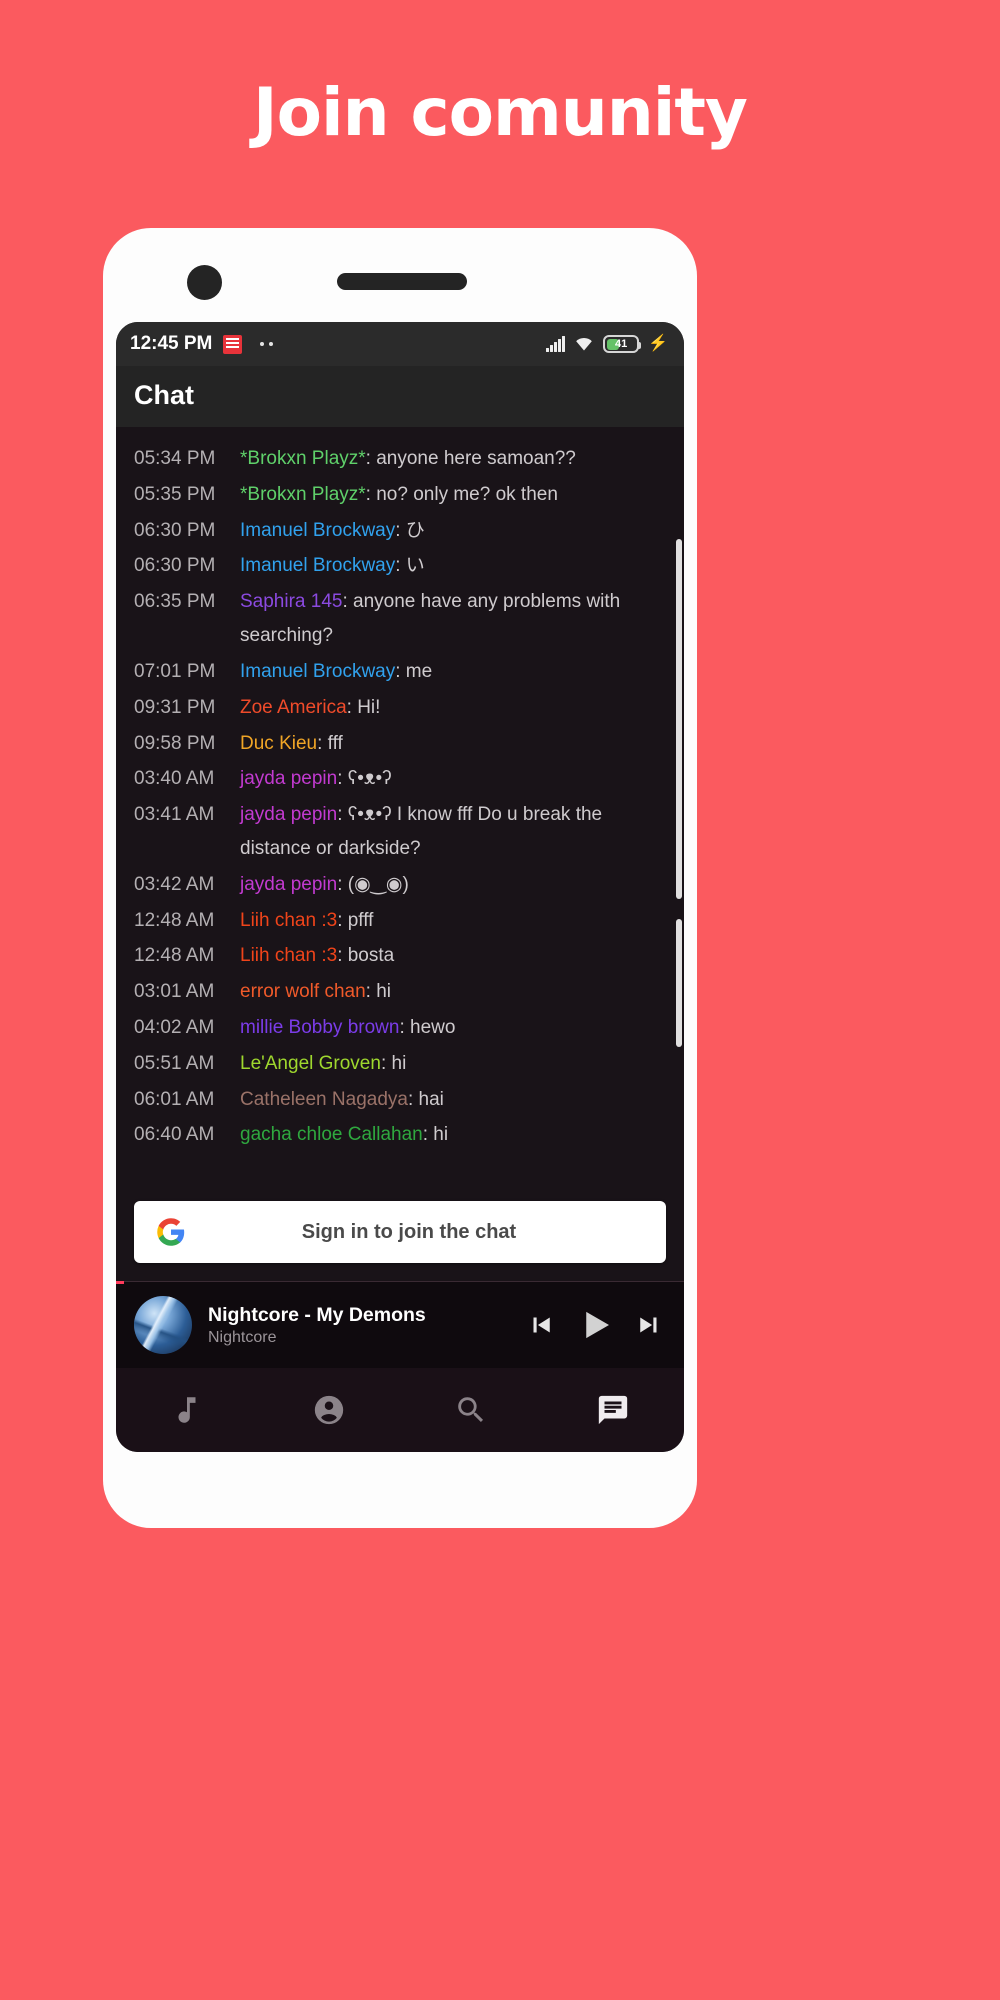 This screenshot has width=1000, height=2000. I want to click on chat-header: Chat, so click(400, 396).